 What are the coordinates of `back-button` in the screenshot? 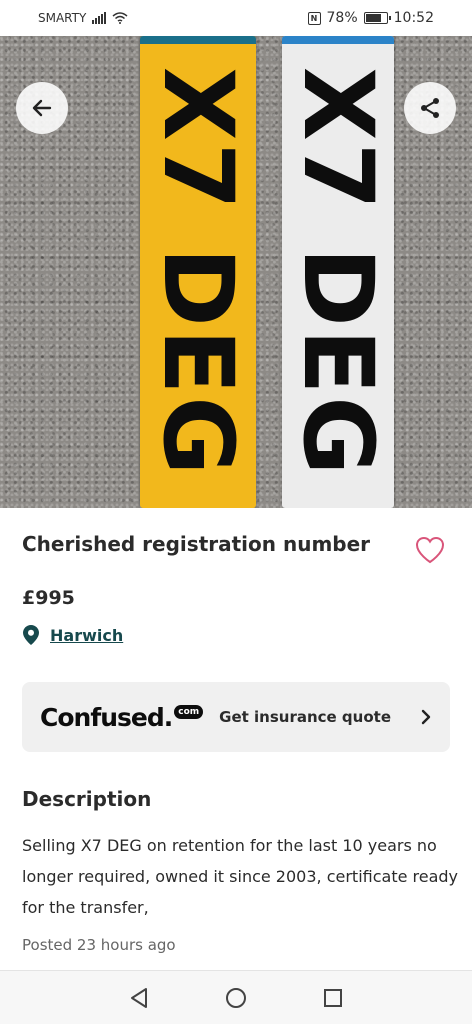 It's located at (42, 108).